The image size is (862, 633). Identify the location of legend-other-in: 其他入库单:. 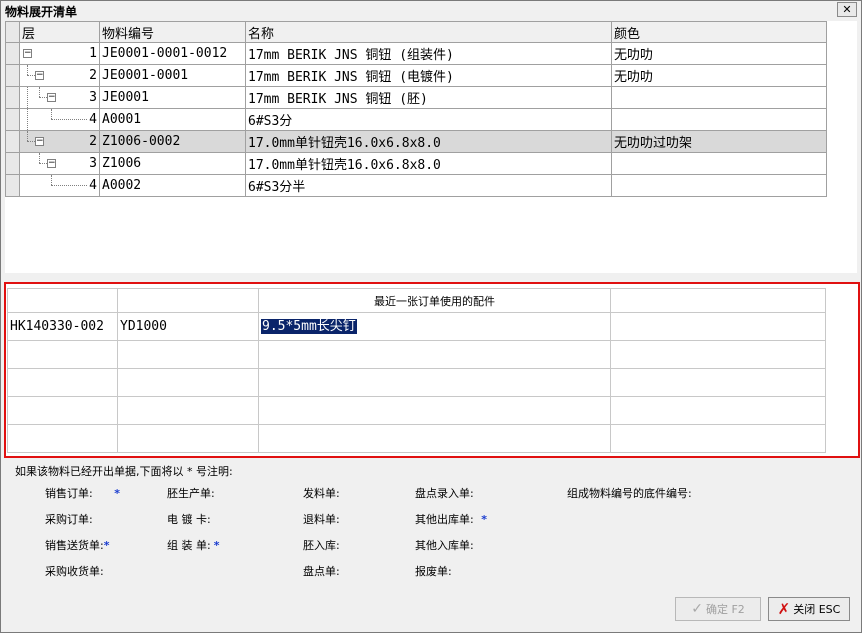
(444, 545).